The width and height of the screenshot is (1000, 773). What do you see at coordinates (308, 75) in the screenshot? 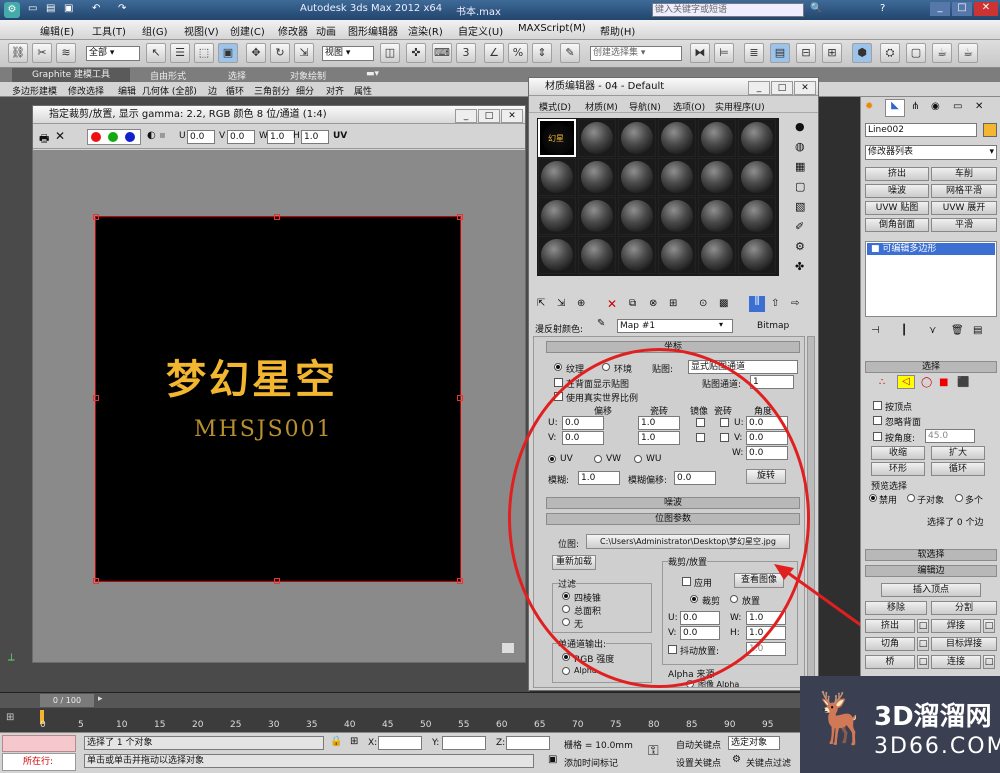
I see `ribbon-tab-object-paint: 对象绘制` at bounding box center [308, 75].